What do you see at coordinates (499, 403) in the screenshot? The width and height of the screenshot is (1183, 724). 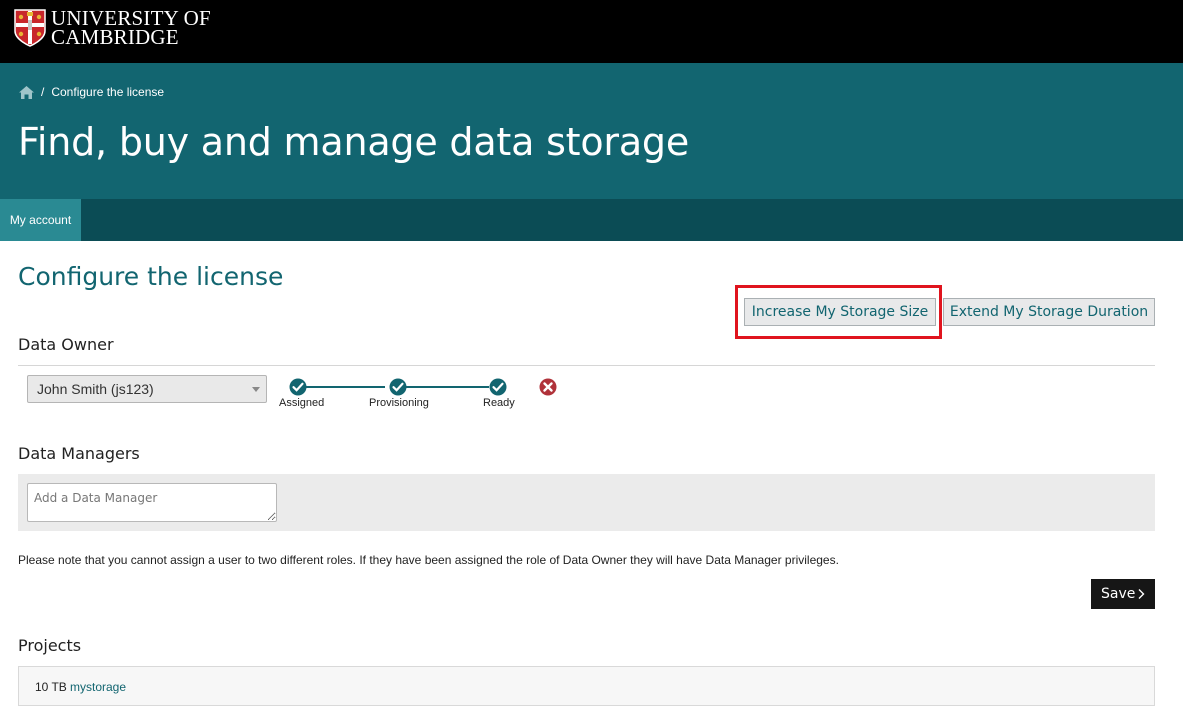 I see `step-label-ready: Ready` at bounding box center [499, 403].